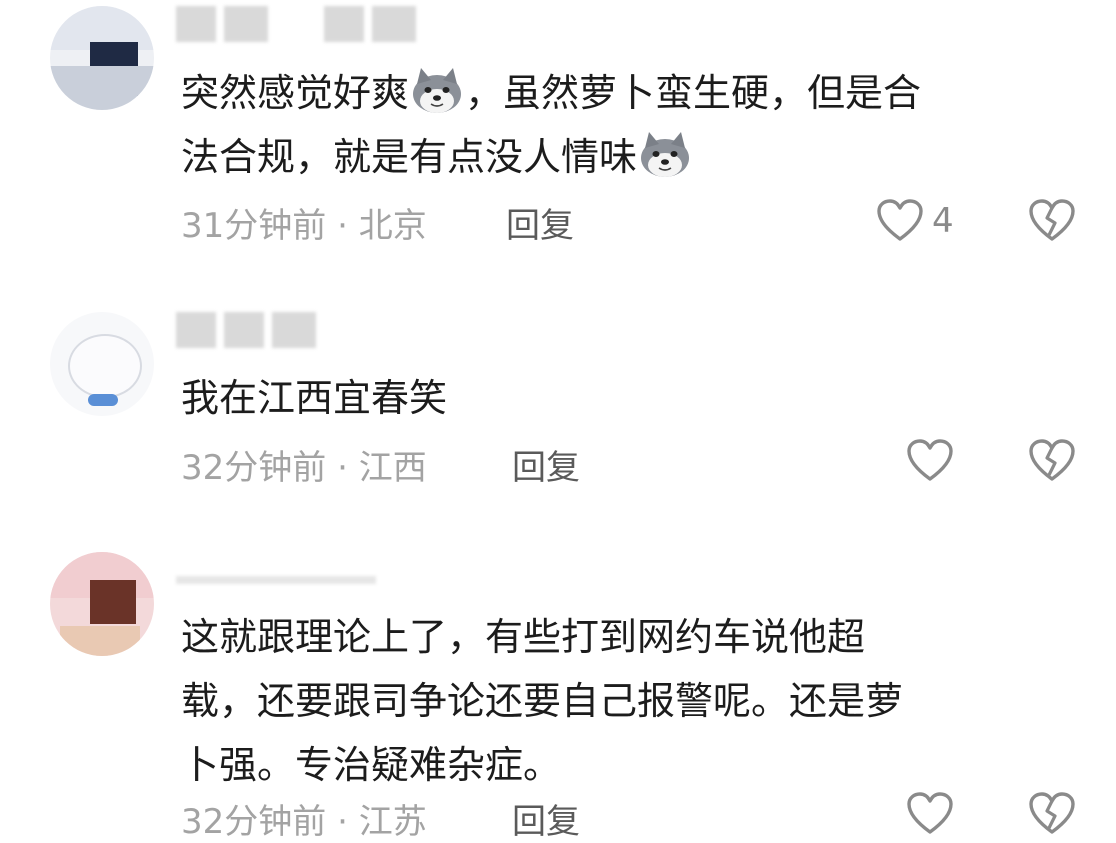 The width and height of the screenshot is (1116, 843). I want to click on location: 江苏, so click(392, 822).